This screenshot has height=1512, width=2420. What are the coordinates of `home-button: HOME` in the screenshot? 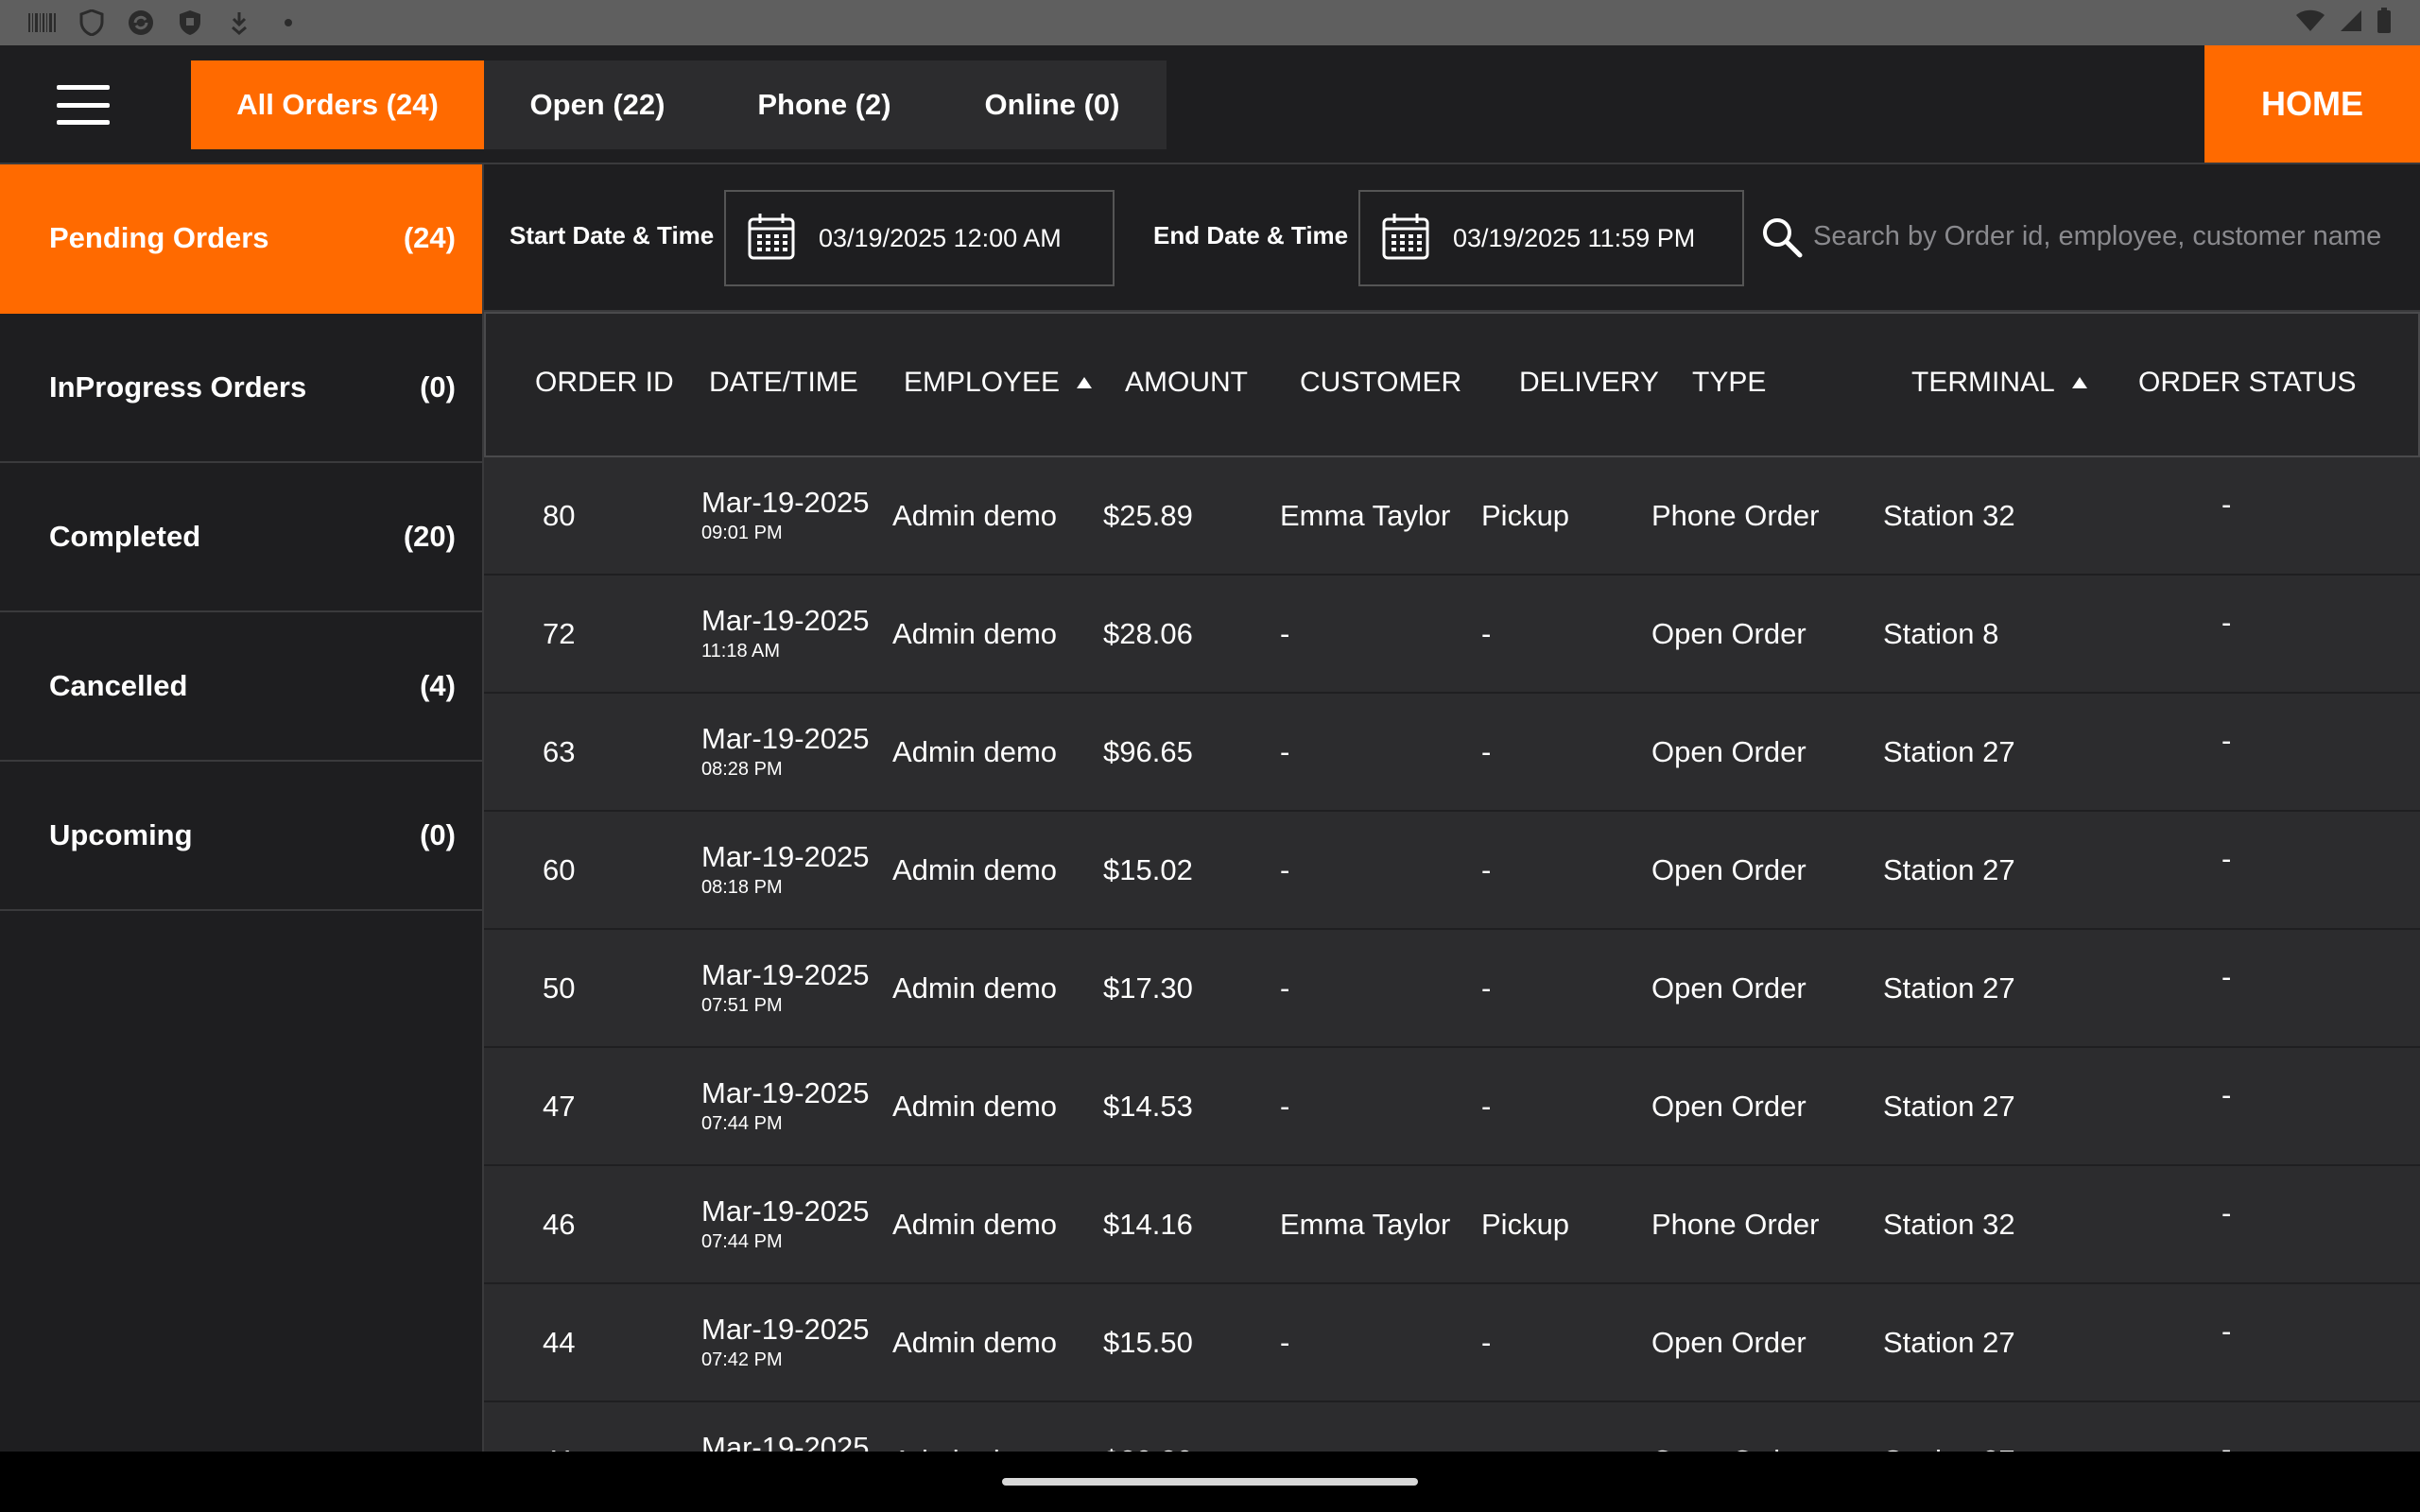 It's located at (2312, 104).